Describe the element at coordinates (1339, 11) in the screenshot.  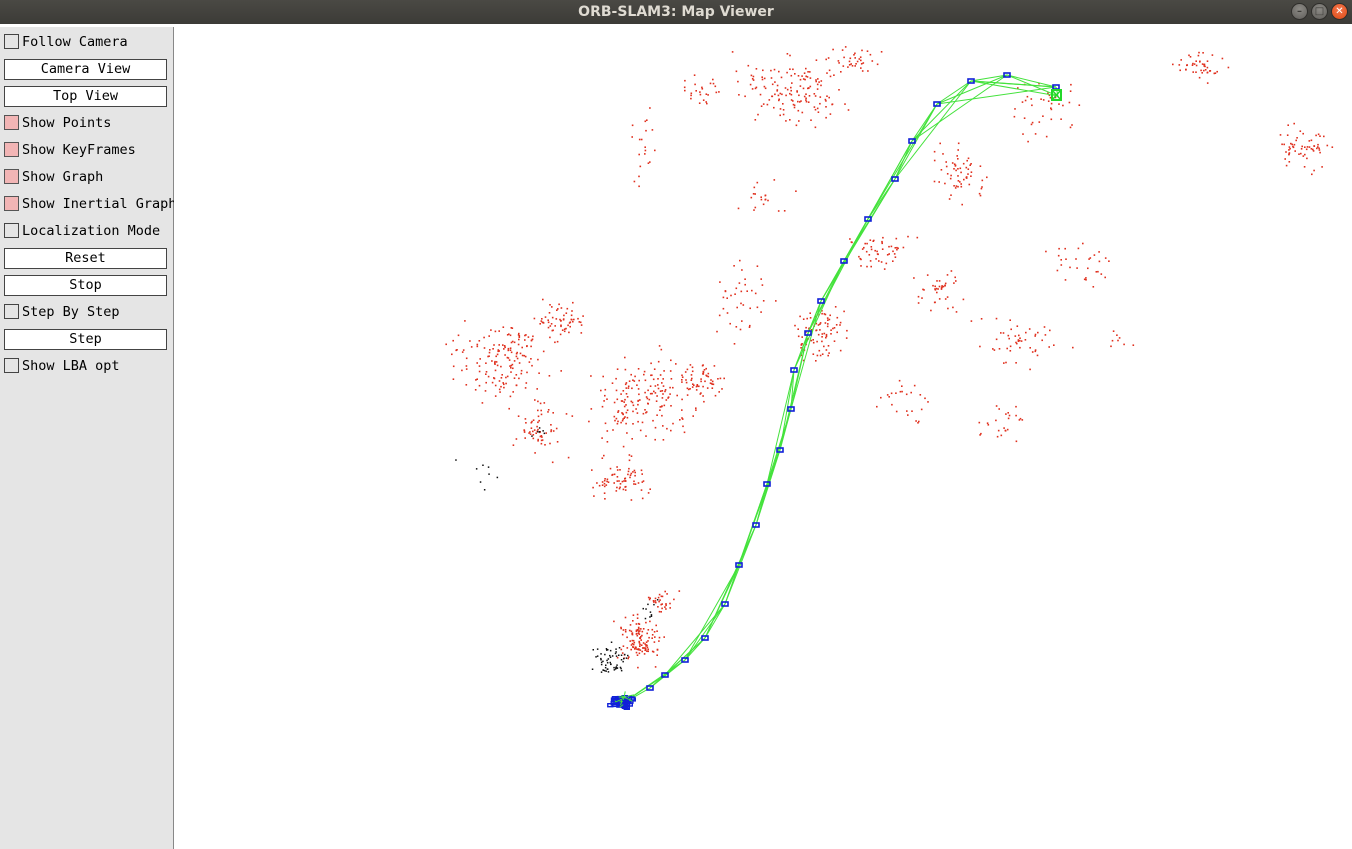
I see `close-icon: ✕` at that location.